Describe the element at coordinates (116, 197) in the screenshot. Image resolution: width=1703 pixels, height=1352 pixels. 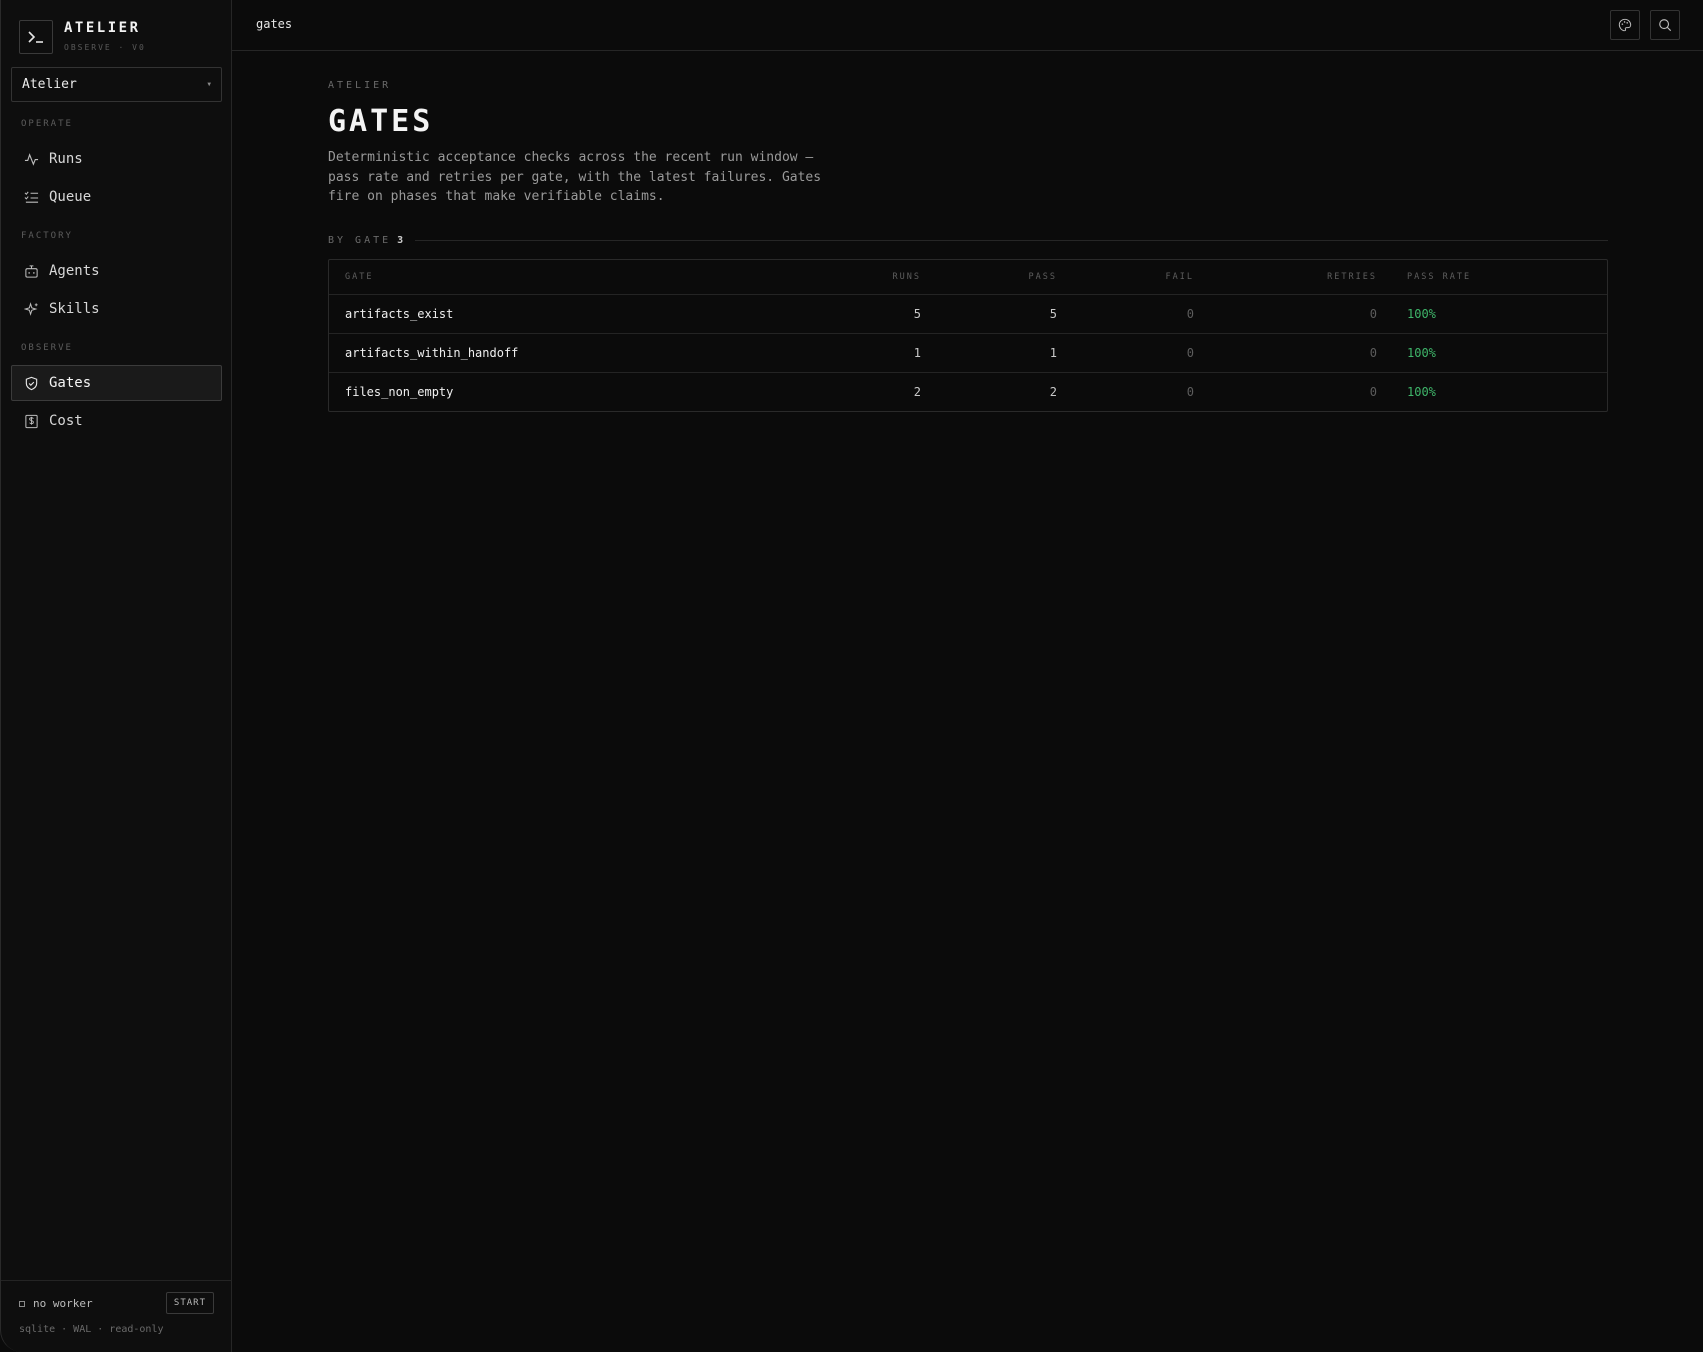
I see `sidebar-item-queue: Queue` at that location.